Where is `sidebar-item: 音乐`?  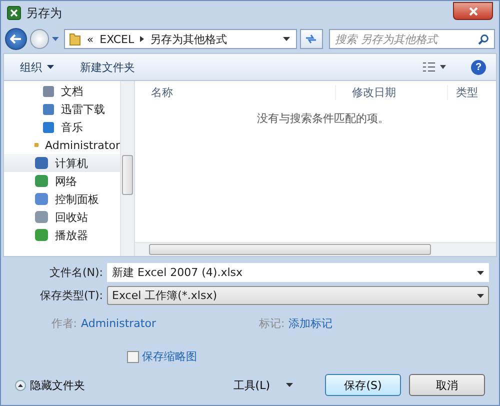 sidebar-item: 音乐 is located at coordinates (62, 127).